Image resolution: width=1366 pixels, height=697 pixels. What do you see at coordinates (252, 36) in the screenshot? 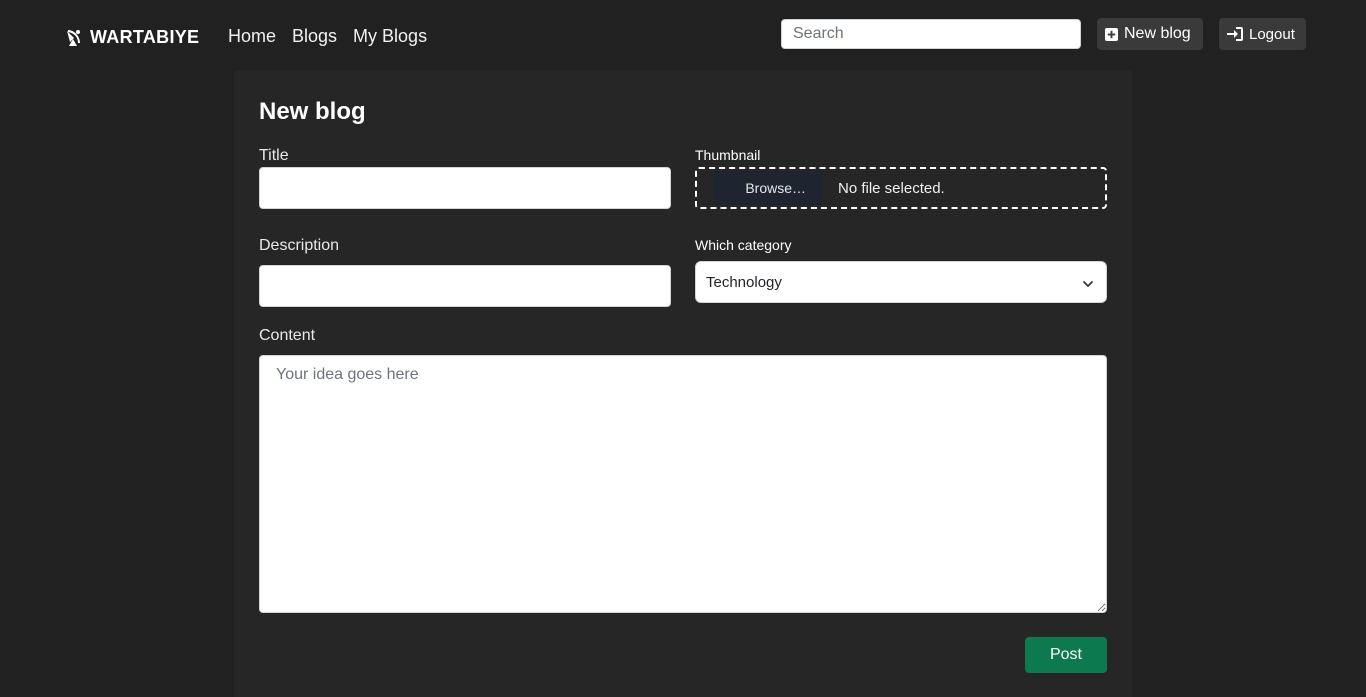
I see `nav-link-home: Home` at bounding box center [252, 36].